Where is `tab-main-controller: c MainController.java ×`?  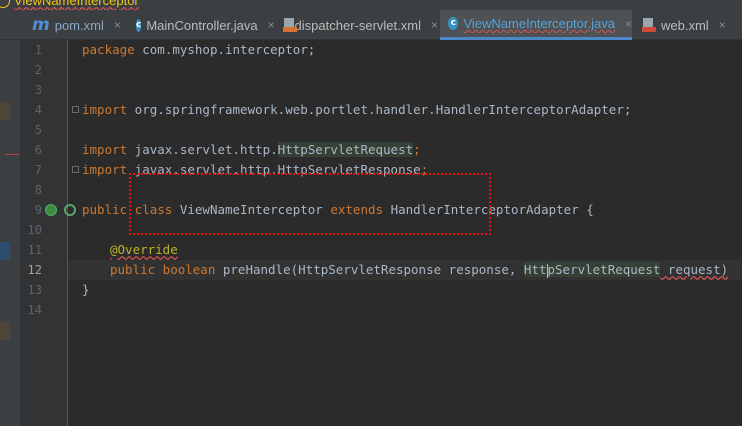 tab-main-controller: c MainController.java × is located at coordinates (203, 25).